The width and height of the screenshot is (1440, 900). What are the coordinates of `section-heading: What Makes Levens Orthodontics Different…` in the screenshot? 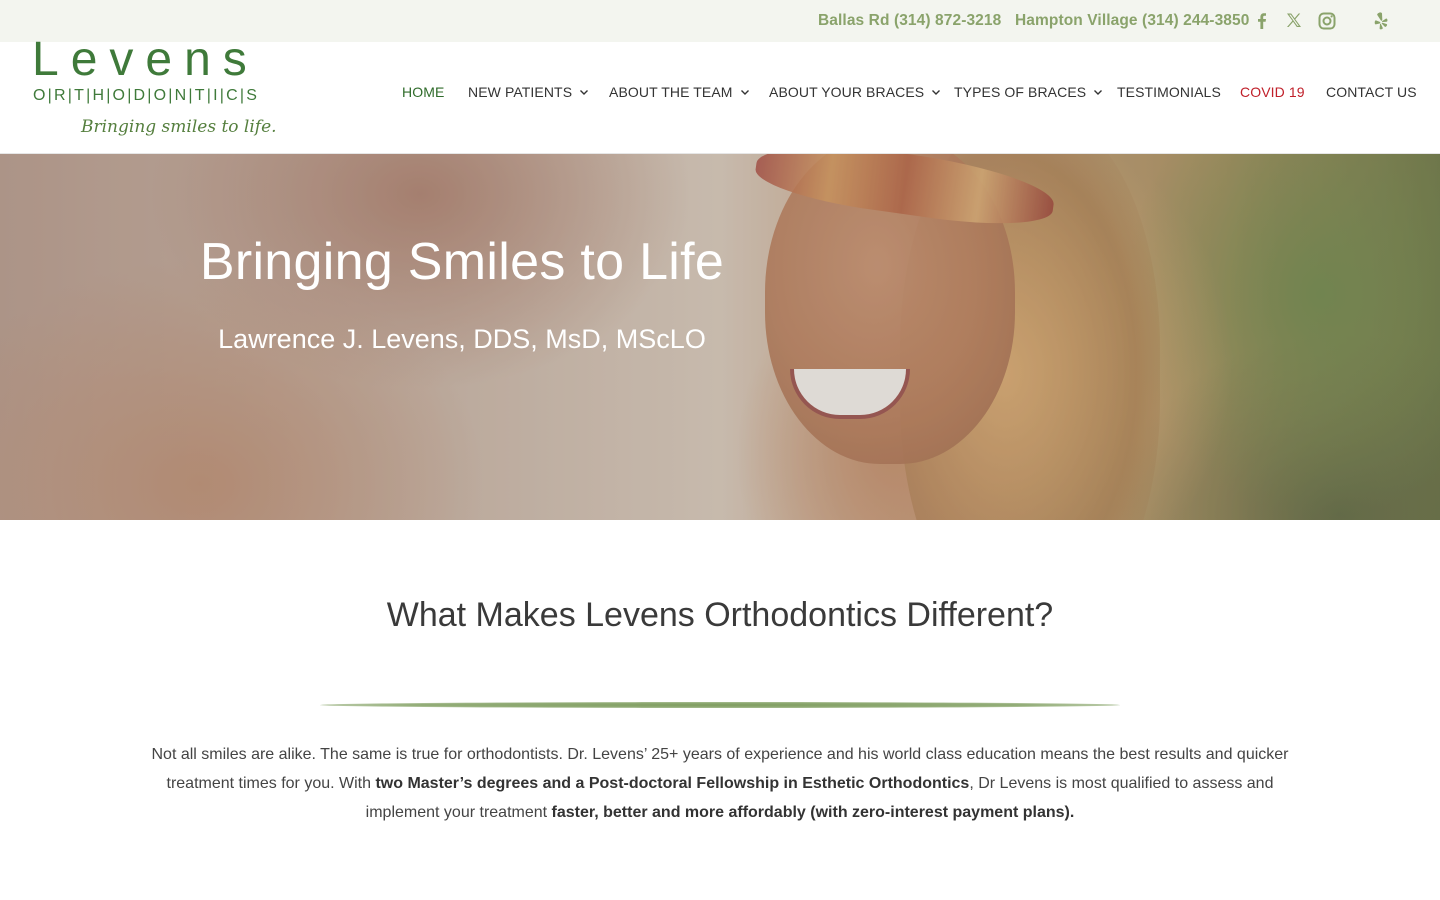 It's located at (720, 615).